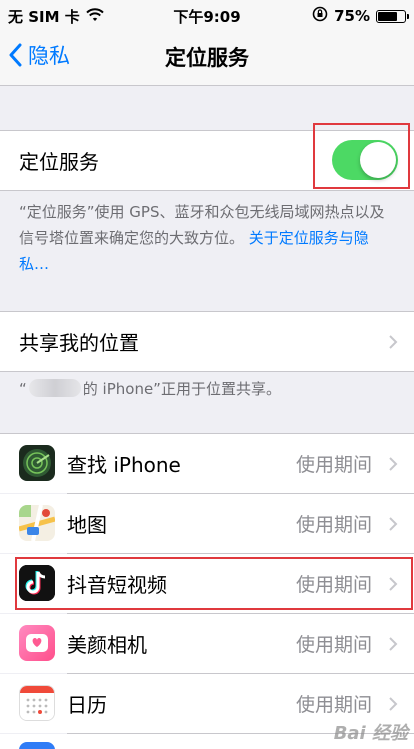  I want to click on highlight-box-toggle, so click(361, 156).